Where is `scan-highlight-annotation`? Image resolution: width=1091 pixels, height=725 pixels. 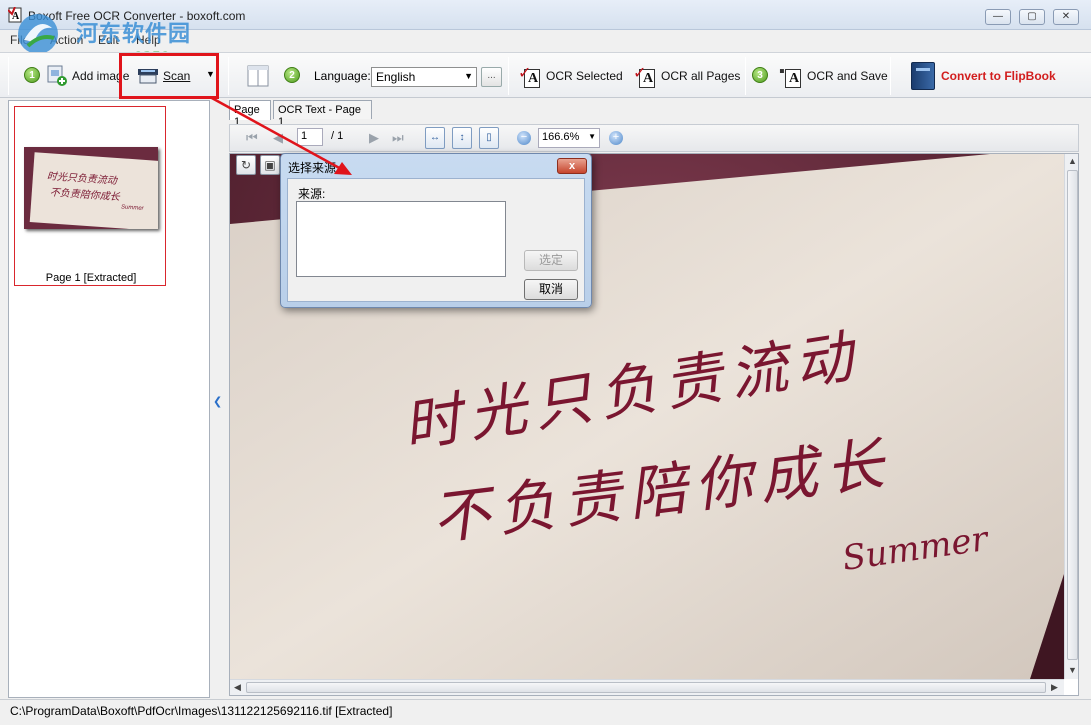
scan-highlight-annotation is located at coordinates (169, 76).